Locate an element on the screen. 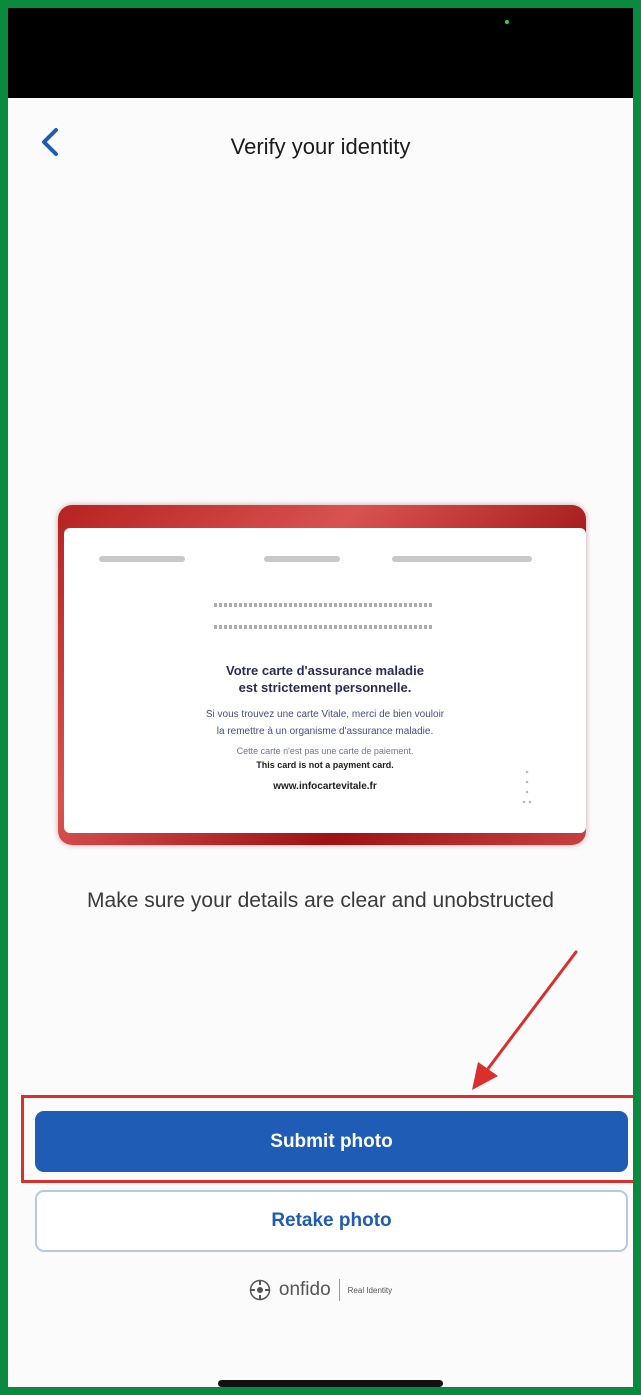 The width and height of the screenshot is (641, 1395). brand-divider is located at coordinates (339, 1290).